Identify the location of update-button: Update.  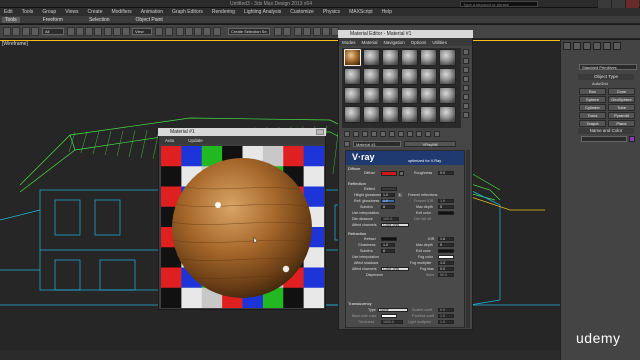
(195, 140).